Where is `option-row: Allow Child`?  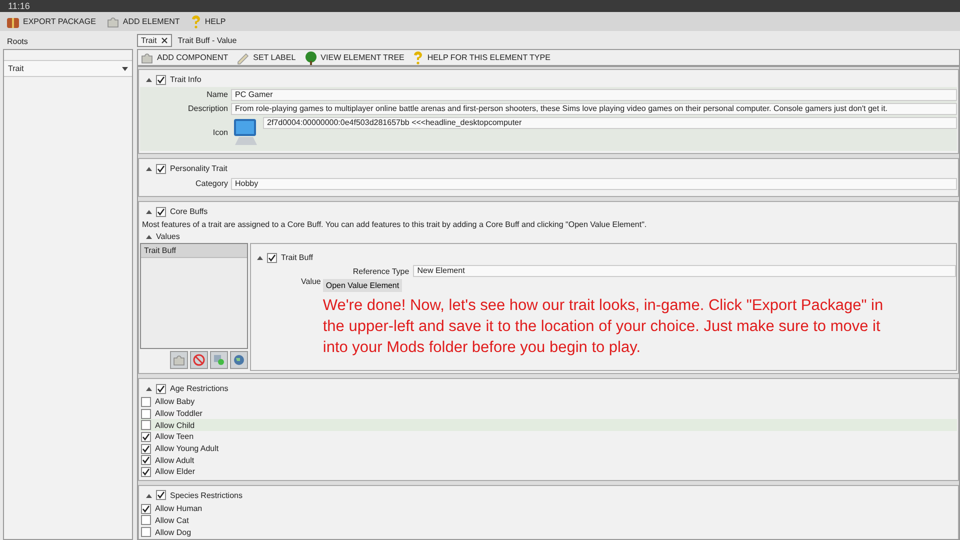 option-row: Allow Child is located at coordinates (548, 425).